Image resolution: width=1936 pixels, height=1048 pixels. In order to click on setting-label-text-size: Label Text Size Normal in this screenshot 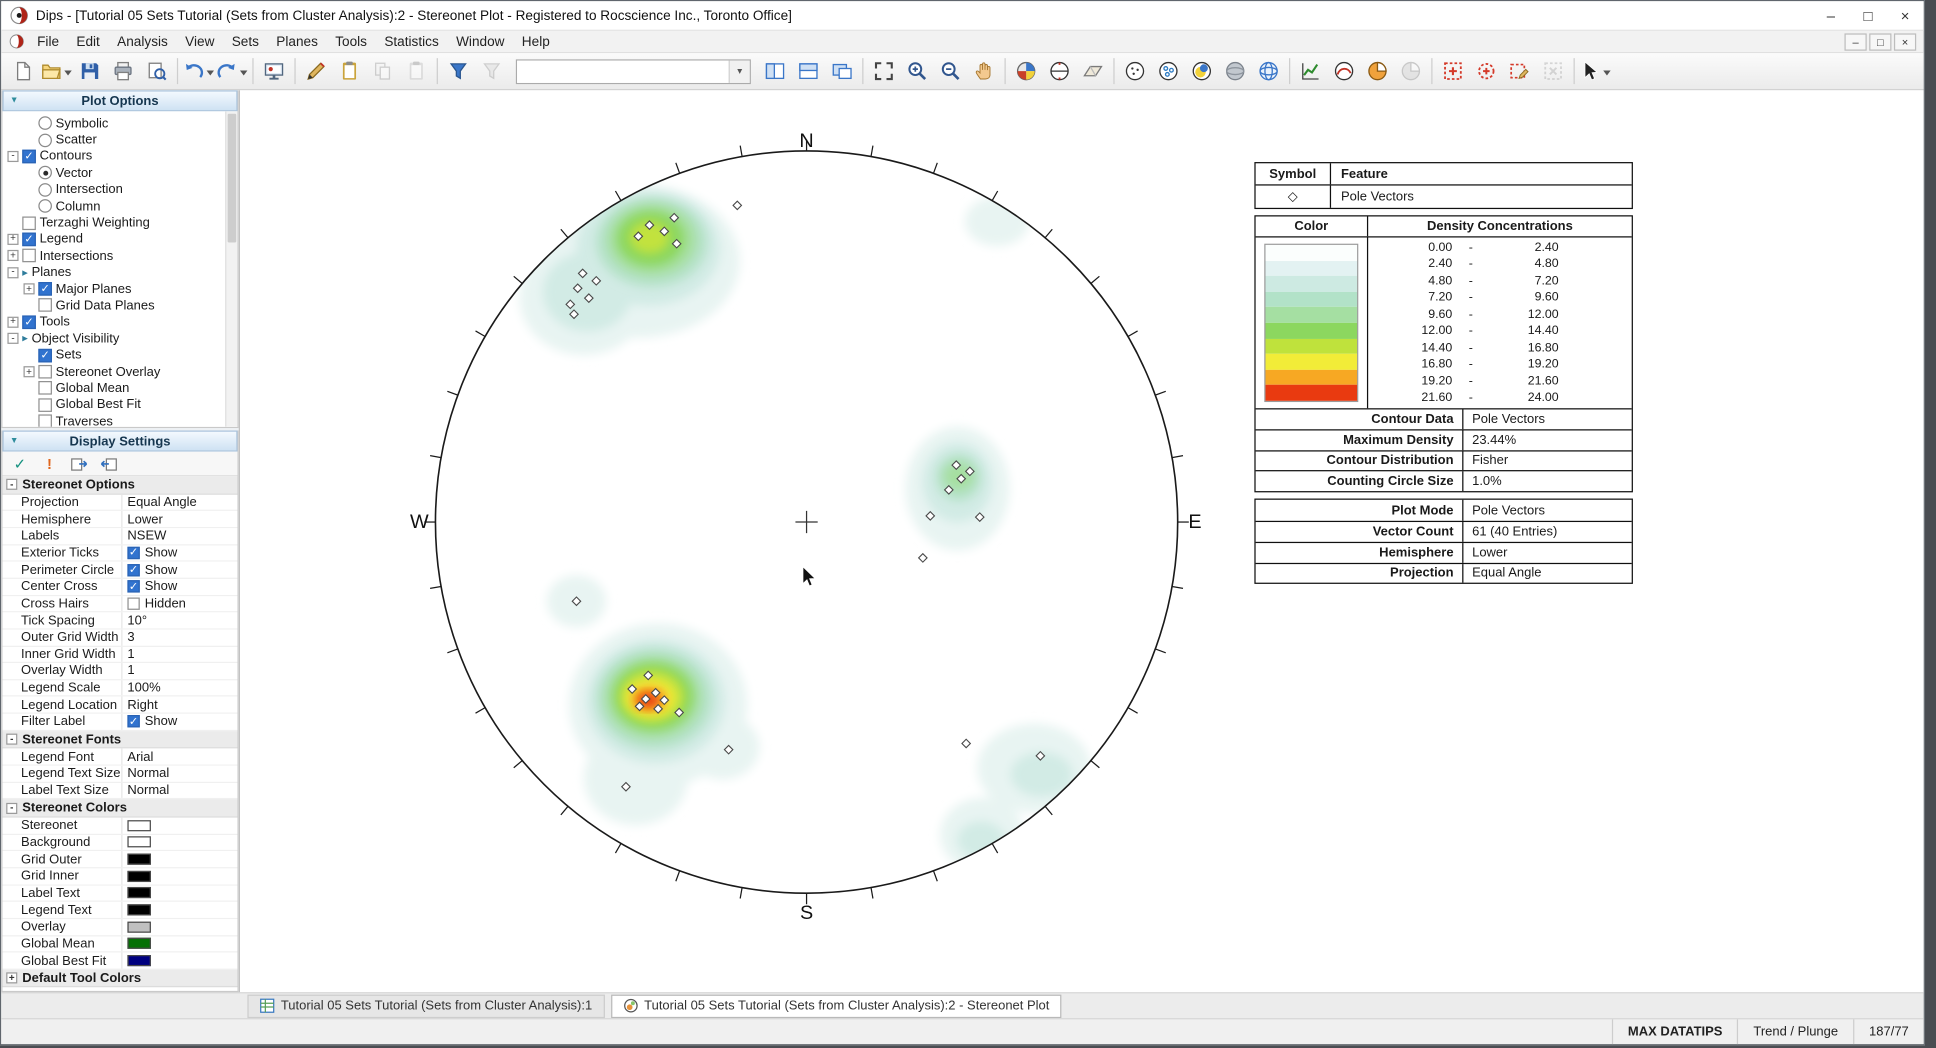, I will do `click(120, 791)`.